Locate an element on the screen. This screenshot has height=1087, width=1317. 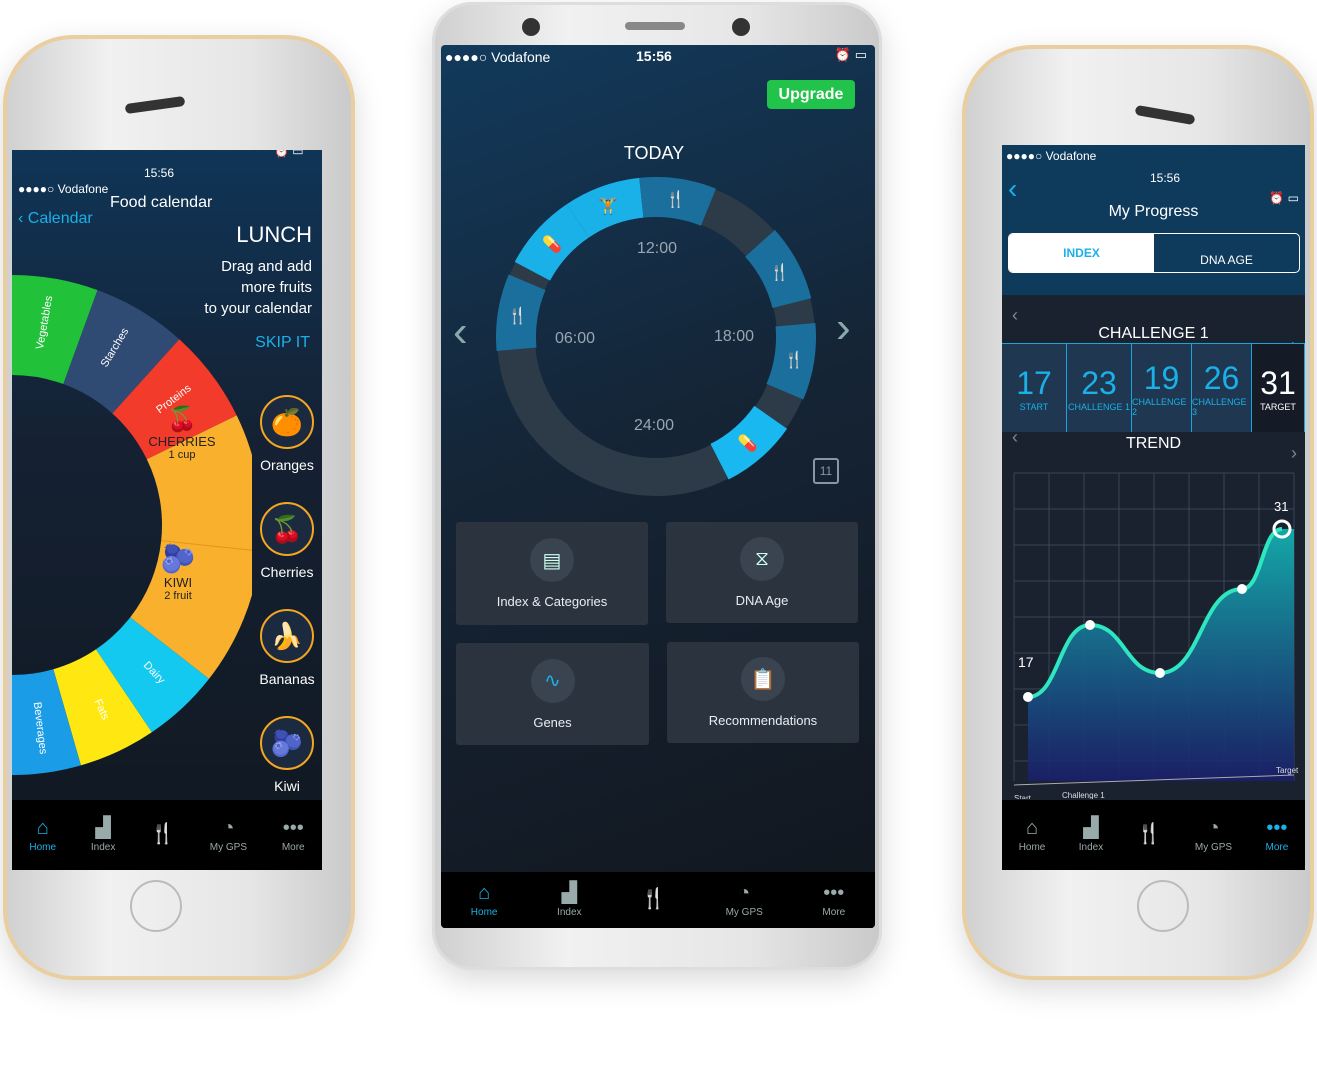
tab-index: INDEX is located at coordinates (1081, 253).